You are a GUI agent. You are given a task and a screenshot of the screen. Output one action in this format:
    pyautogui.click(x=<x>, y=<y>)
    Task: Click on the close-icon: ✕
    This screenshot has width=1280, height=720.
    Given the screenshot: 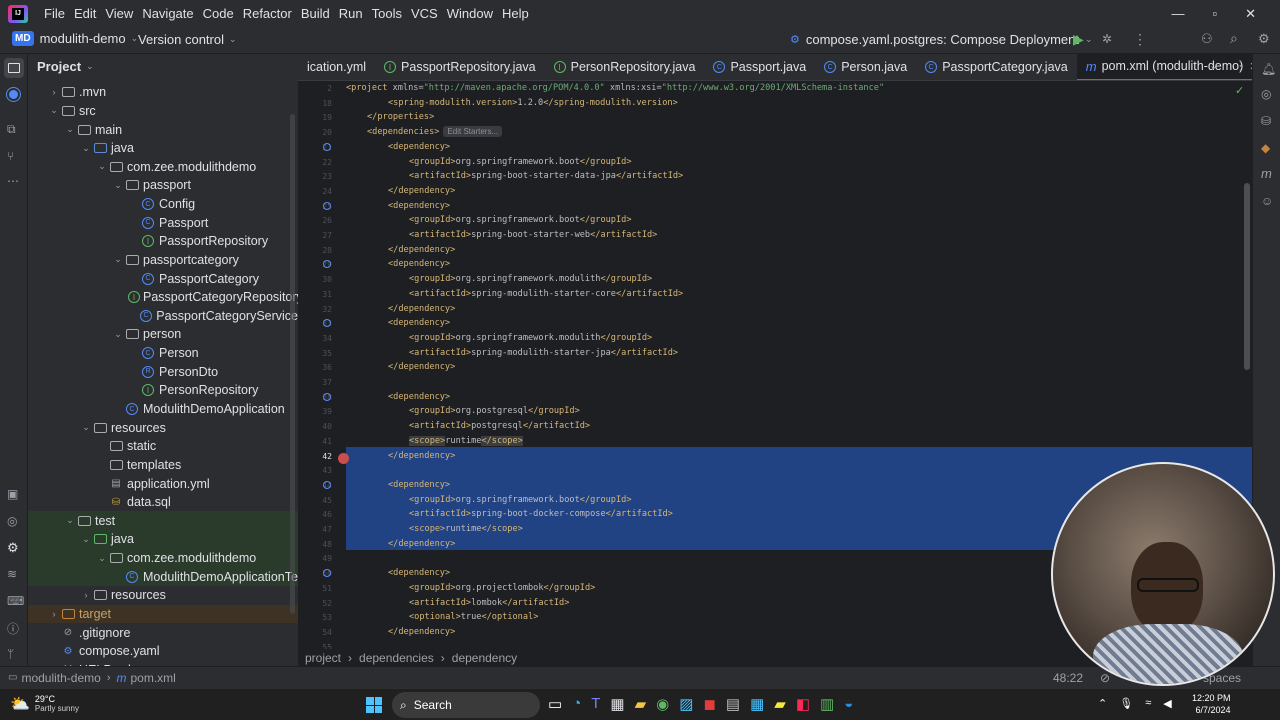 What is the action you would take?
    pyautogui.click(x=1250, y=14)
    